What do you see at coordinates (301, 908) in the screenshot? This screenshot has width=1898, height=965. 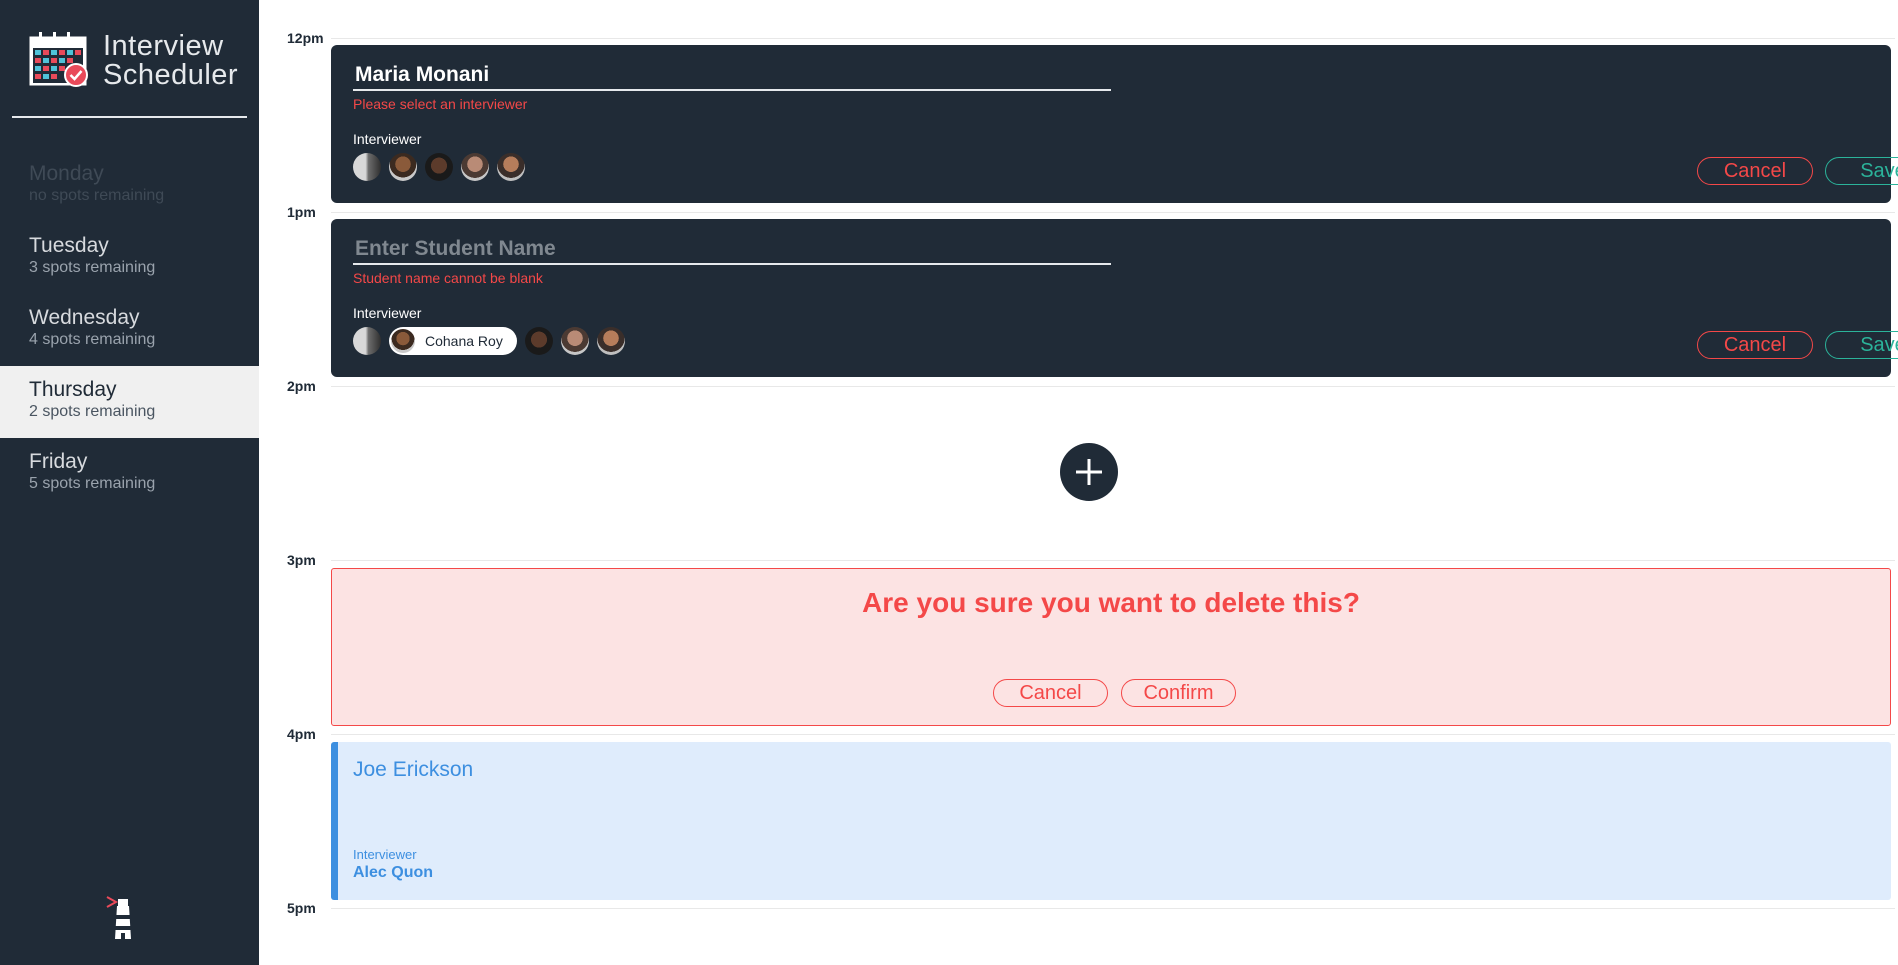 I see `hour-label: 5pm` at bounding box center [301, 908].